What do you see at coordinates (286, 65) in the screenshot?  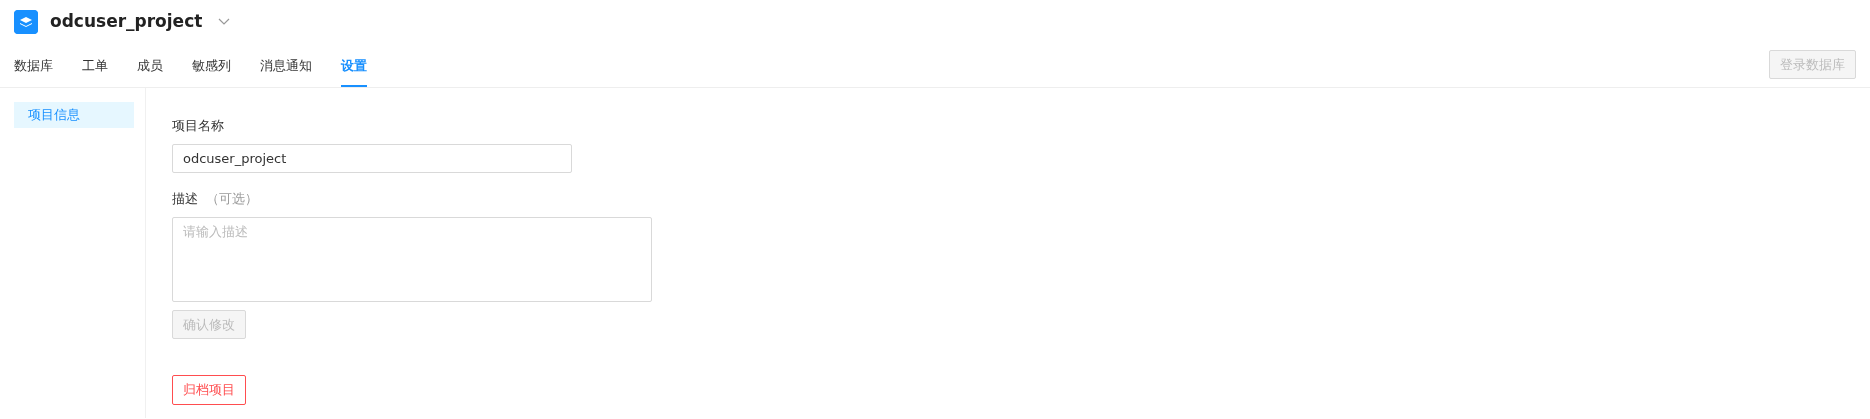 I see `tab: 消息通知` at bounding box center [286, 65].